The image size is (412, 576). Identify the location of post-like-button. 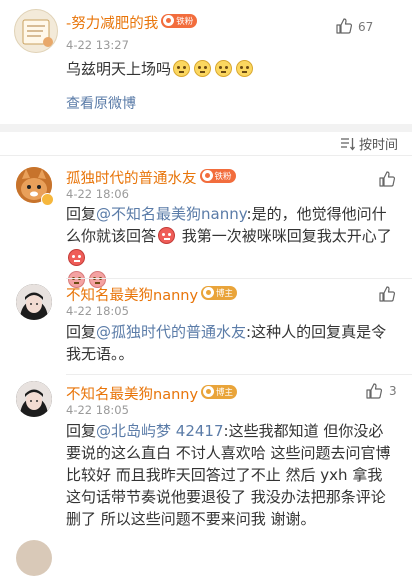
(344, 28).